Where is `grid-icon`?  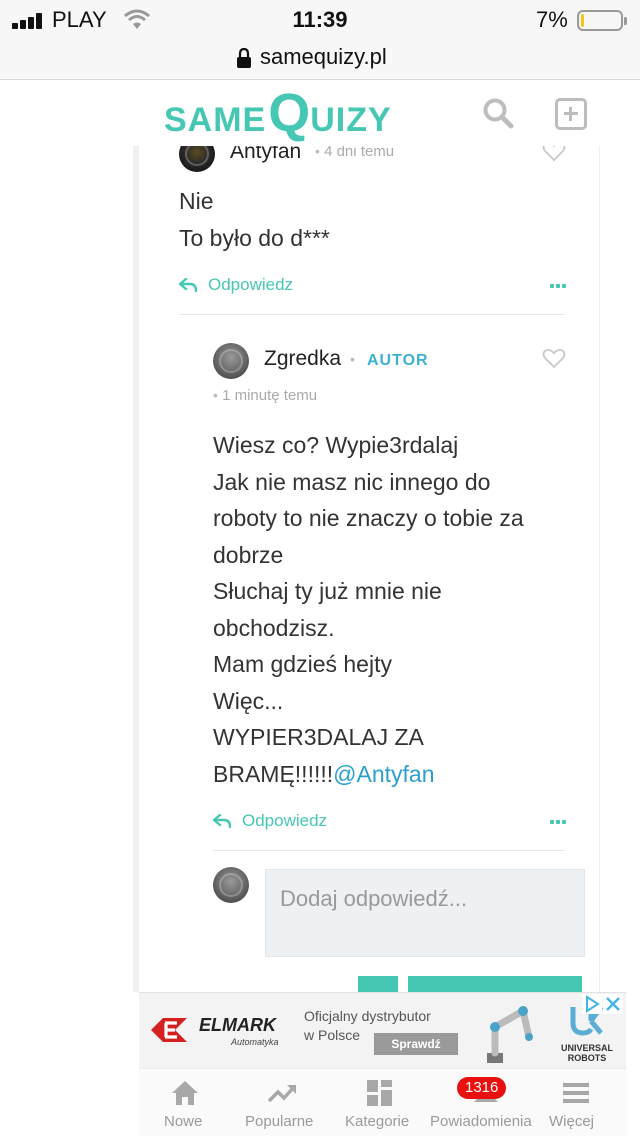 grid-icon is located at coordinates (379, 1093).